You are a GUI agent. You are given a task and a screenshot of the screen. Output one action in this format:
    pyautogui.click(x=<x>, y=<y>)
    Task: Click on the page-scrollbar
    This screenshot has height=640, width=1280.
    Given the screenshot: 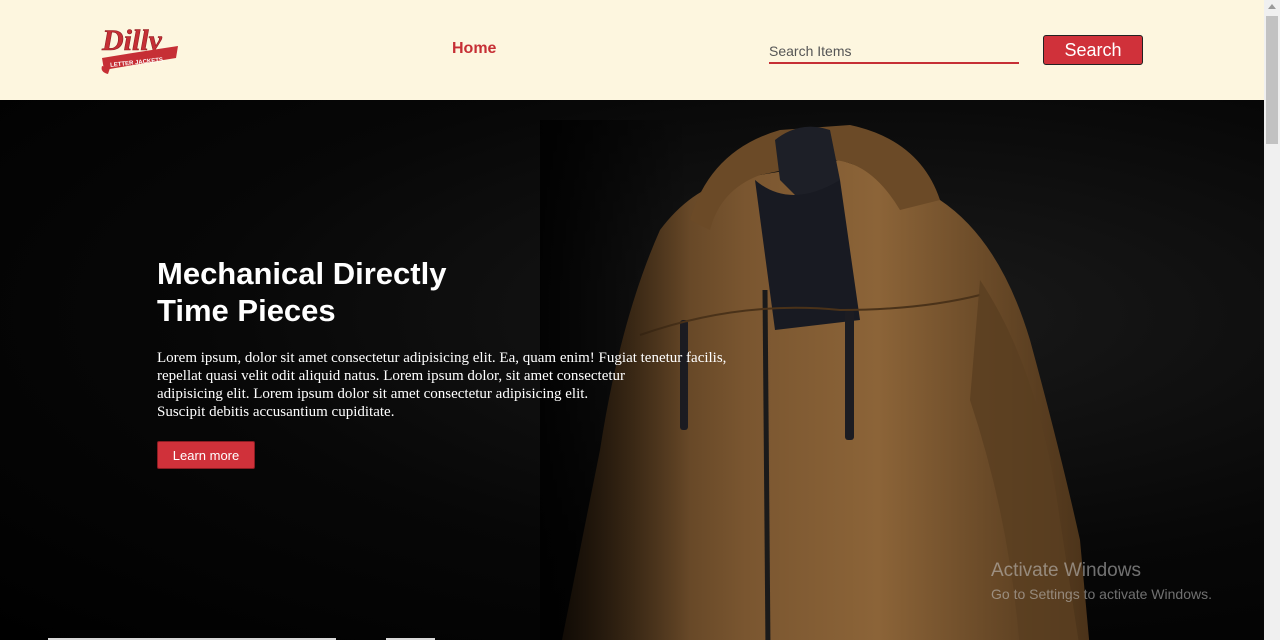 What is the action you would take?
    pyautogui.click(x=1272, y=320)
    